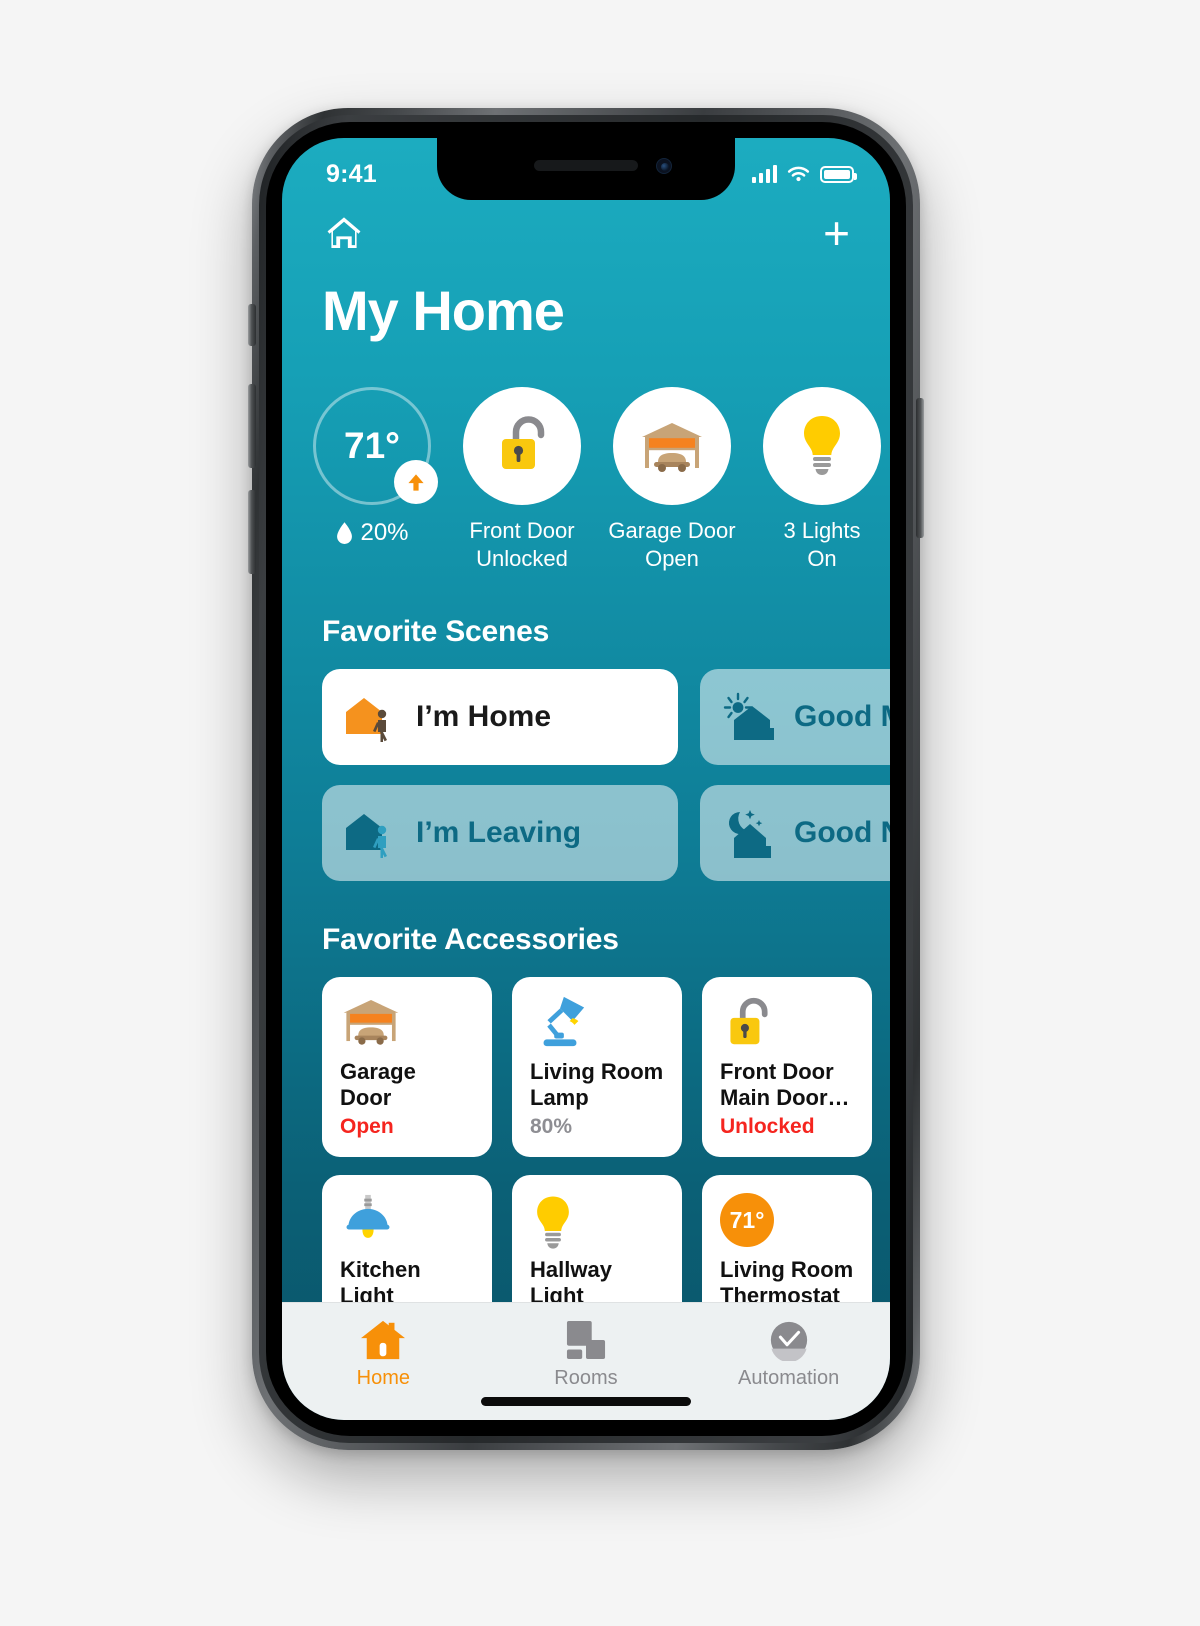 This screenshot has height=1626, width=1200. Describe the element at coordinates (777, 1072) in the screenshot. I see `accessory-name-line1: Front Door` at that location.